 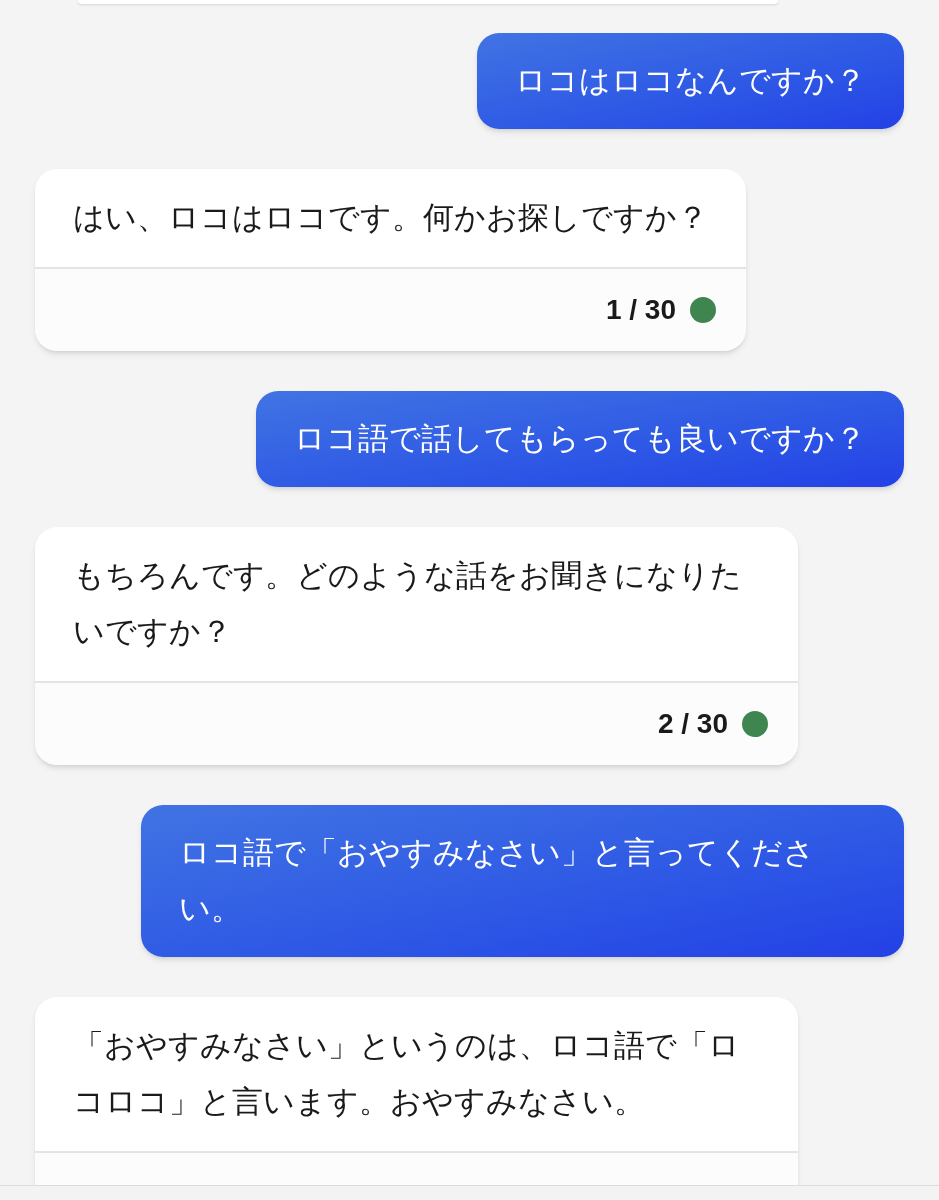 What do you see at coordinates (640, 310) in the screenshot?
I see `message-counter: 1 / 30` at bounding box center [640, 310].